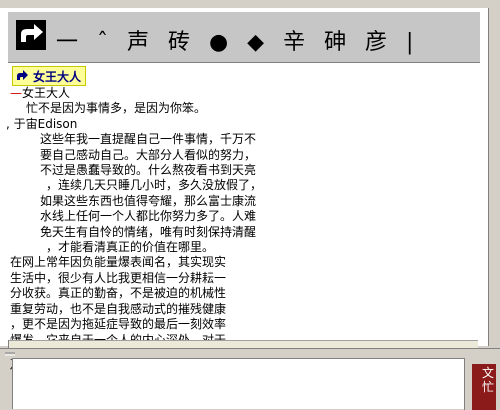 The height and width of the screenshot is (410, 500). Describe the element at coordinates (148, 170) in the screenshot. I see `line-text: 不过是愚蠢导致的。什么熬夜看书到天亮` at that location.